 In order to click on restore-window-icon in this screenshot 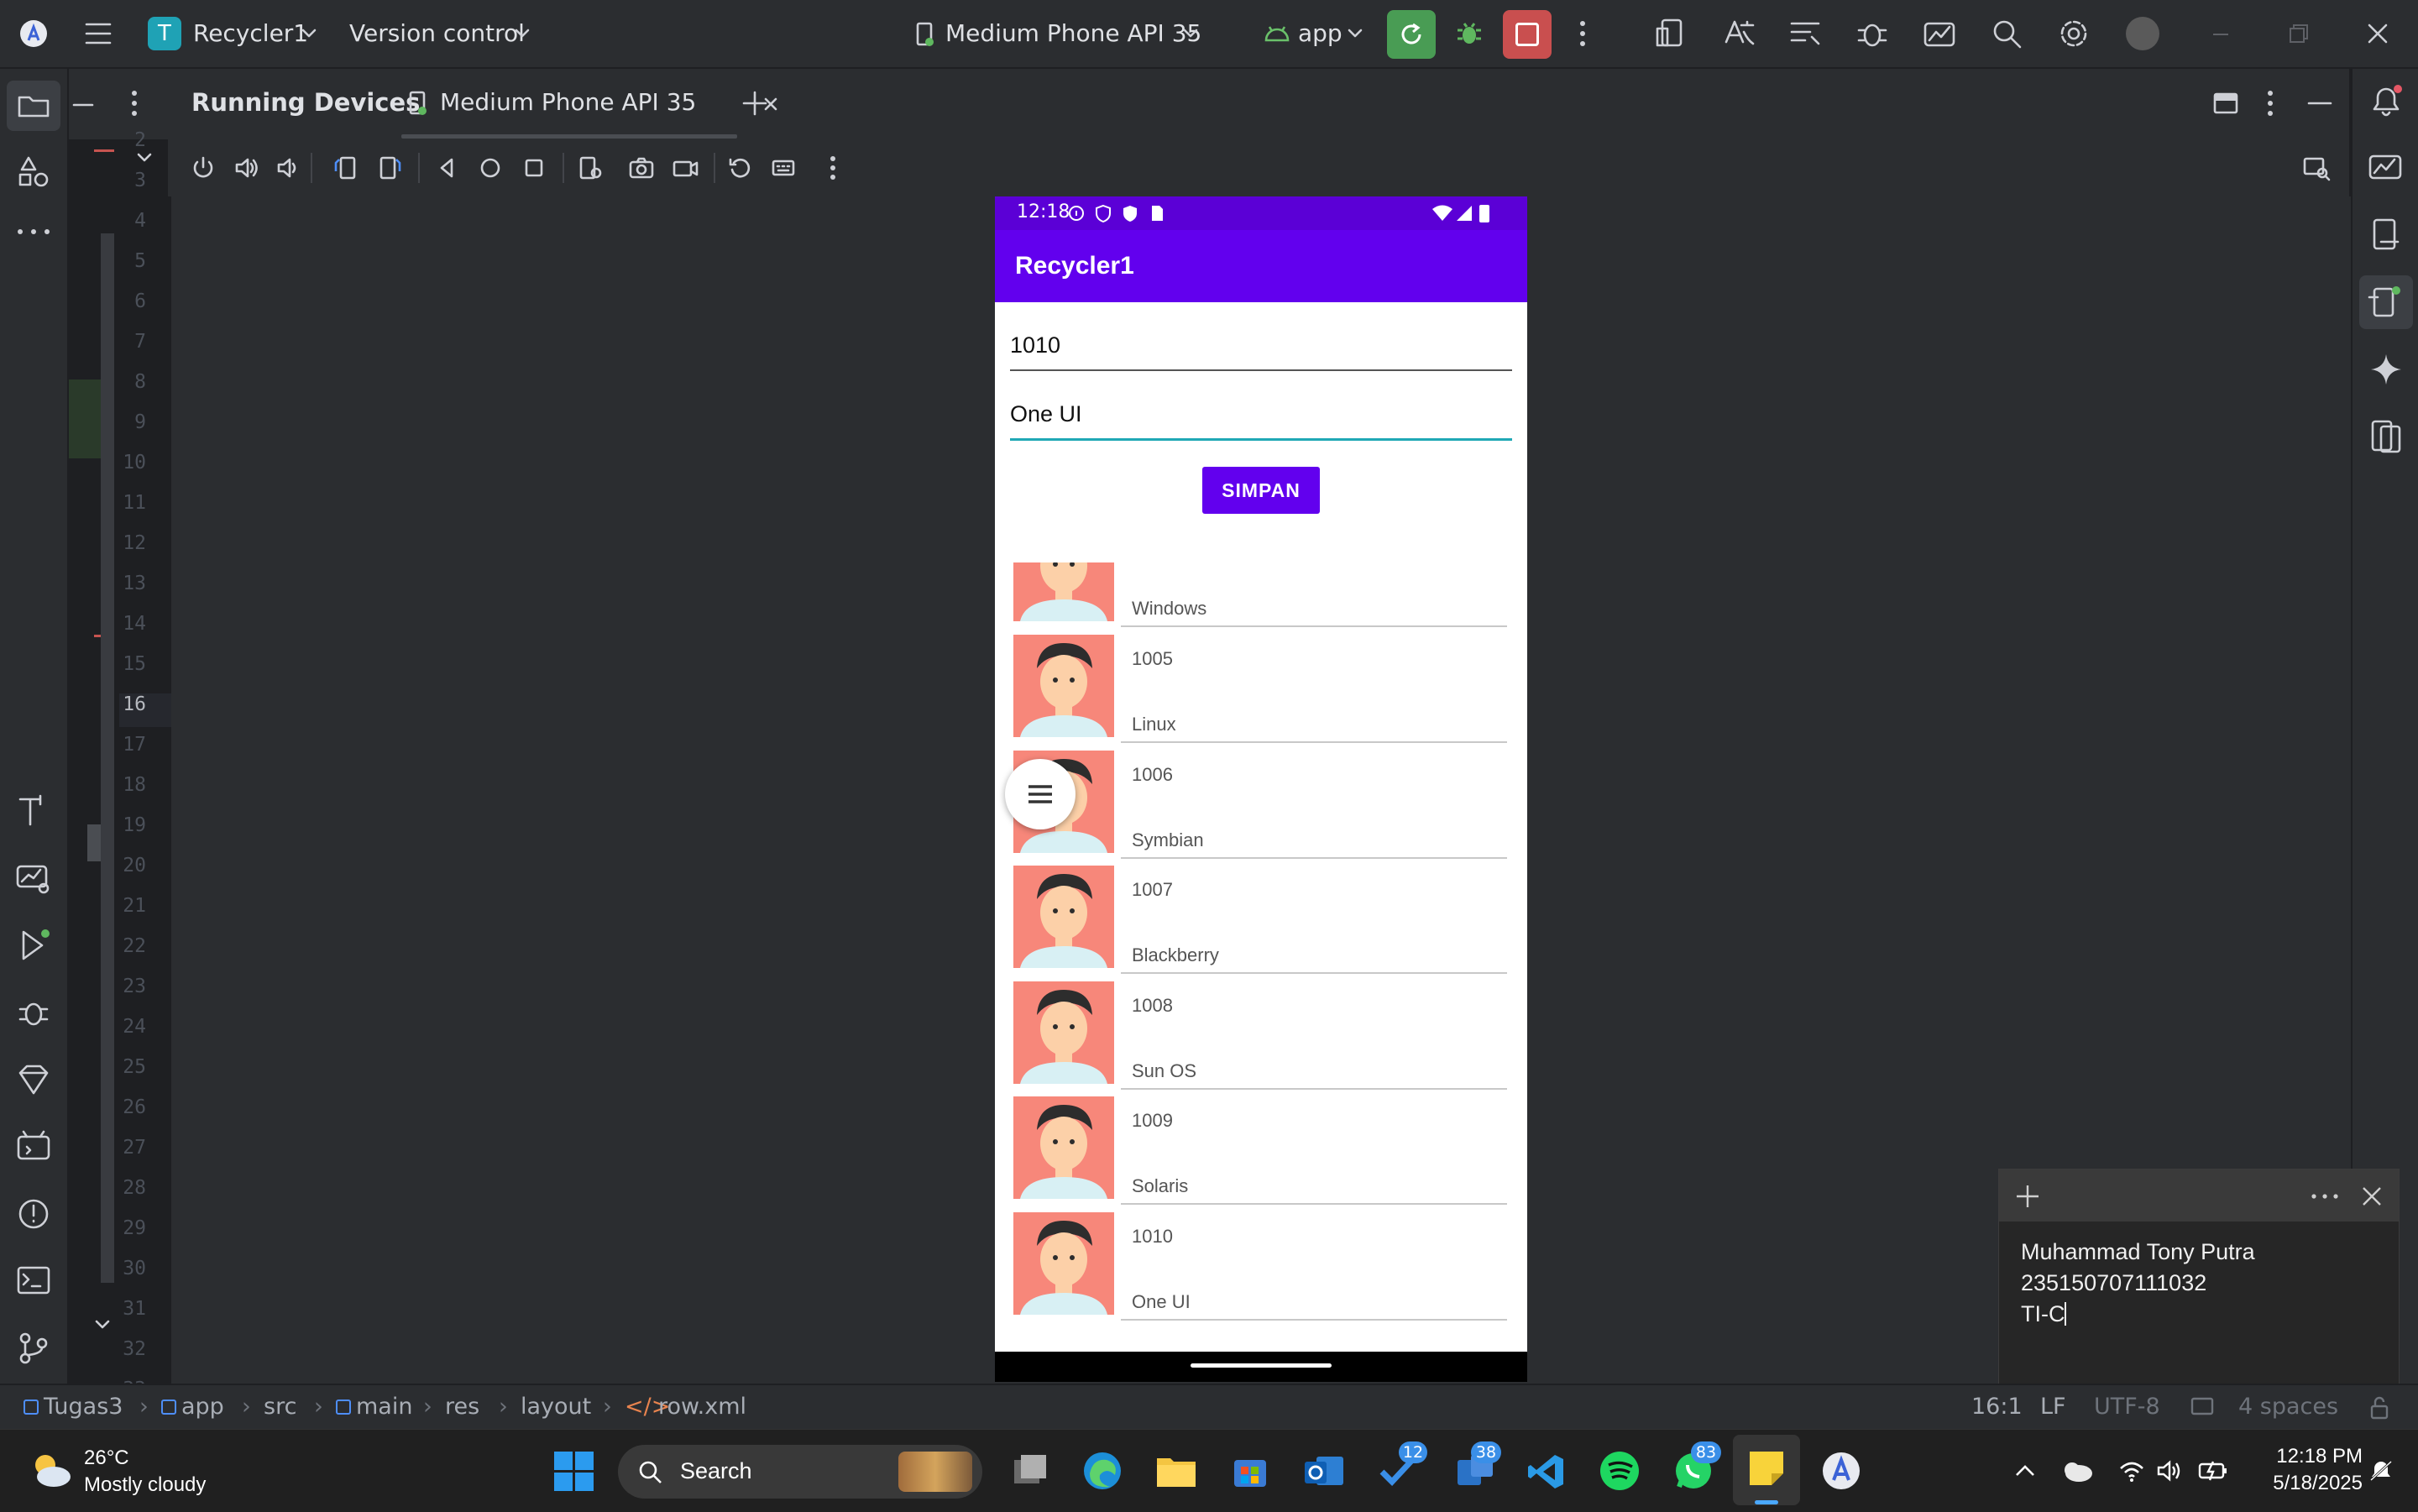, I will do `click(2298, 34)`.